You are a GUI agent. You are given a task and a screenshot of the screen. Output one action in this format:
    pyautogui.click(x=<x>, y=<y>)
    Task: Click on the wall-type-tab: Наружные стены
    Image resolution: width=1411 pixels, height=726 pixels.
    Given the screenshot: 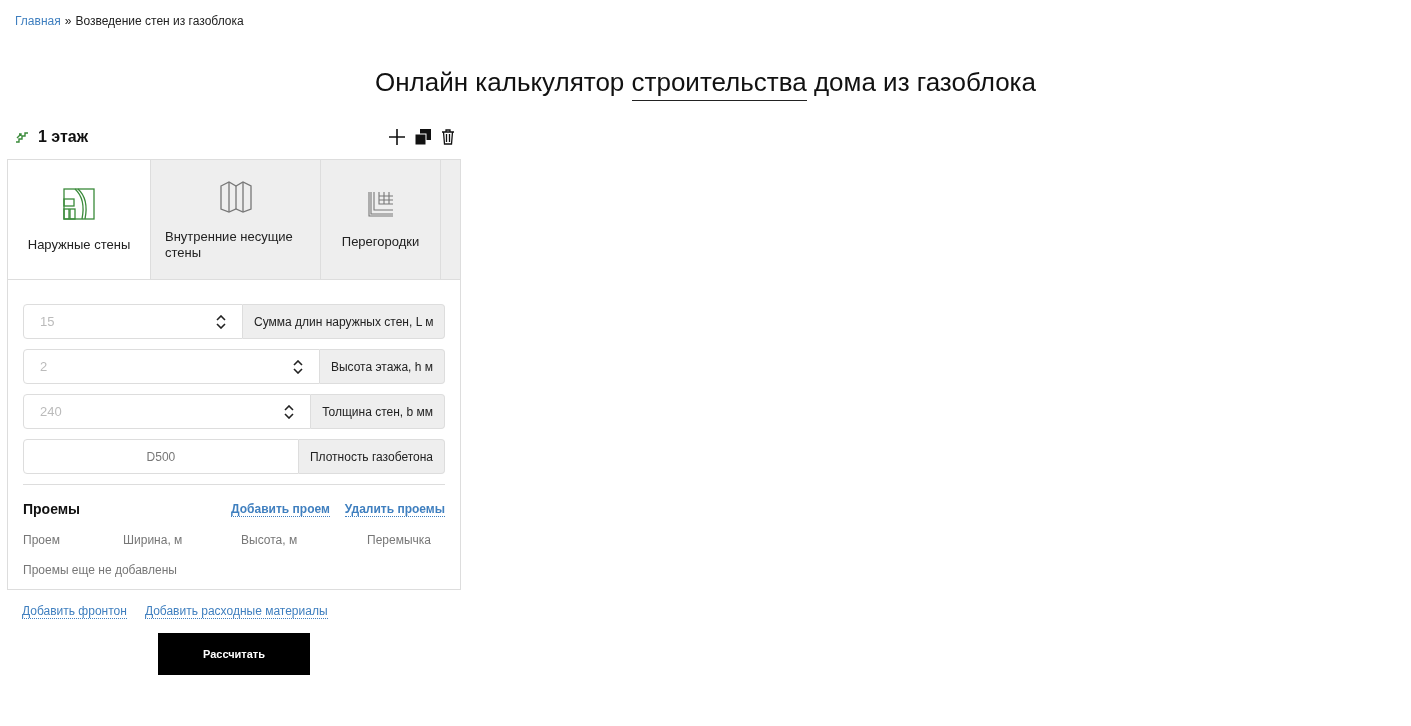 What is the action you would take?
    pyautogui.click(x=79, y=219)
    